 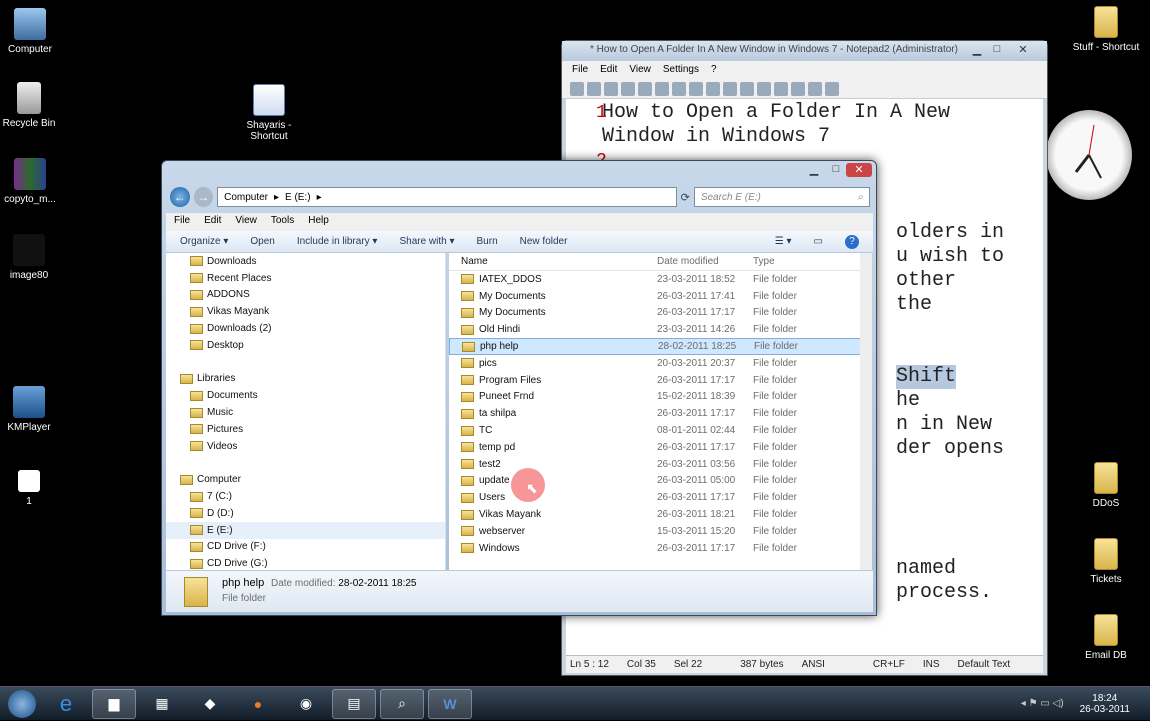 What do you see at coordinates (1106, 29) in the screenshot?
I see `desktop-icon-stuff: Stuff - Shortcut` at bounding box center [1106, 29].